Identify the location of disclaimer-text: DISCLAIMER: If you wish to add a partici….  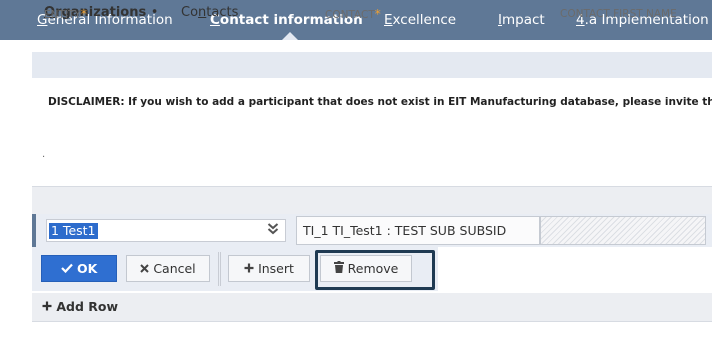
(380, 102).